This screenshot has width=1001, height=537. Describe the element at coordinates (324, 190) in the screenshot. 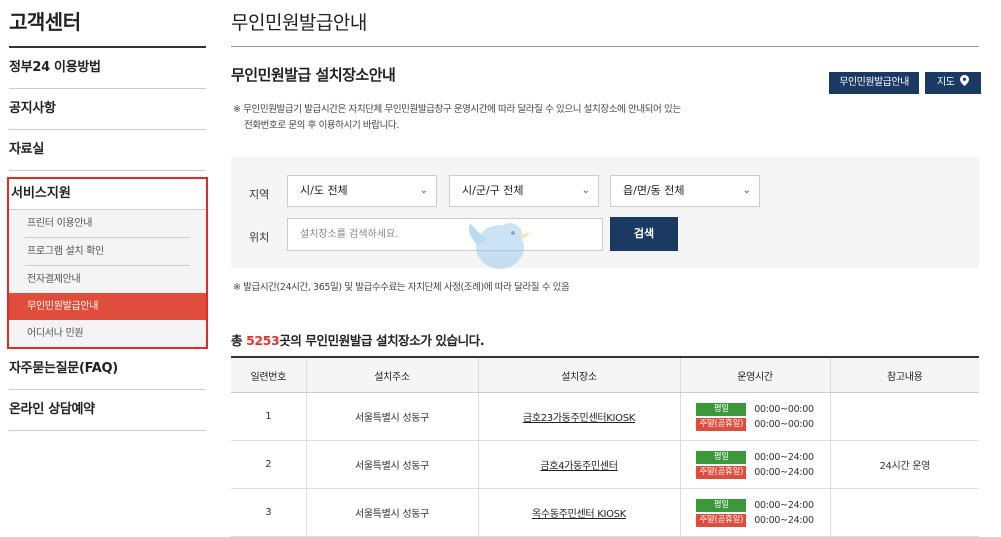

I see `sido-select-value: 시/도 전체` at that location.